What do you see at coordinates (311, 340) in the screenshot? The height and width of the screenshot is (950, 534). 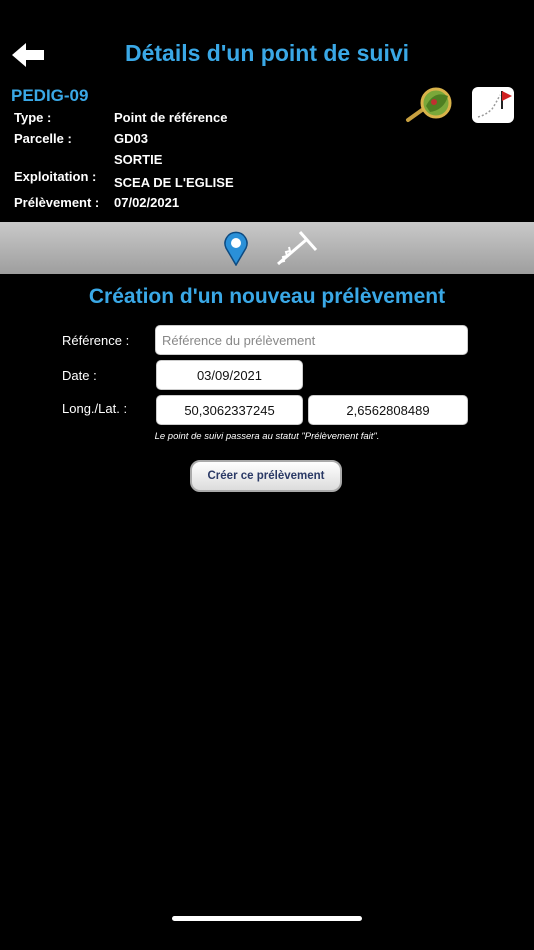 I see `reference-input` at bounding box center [311, 340].